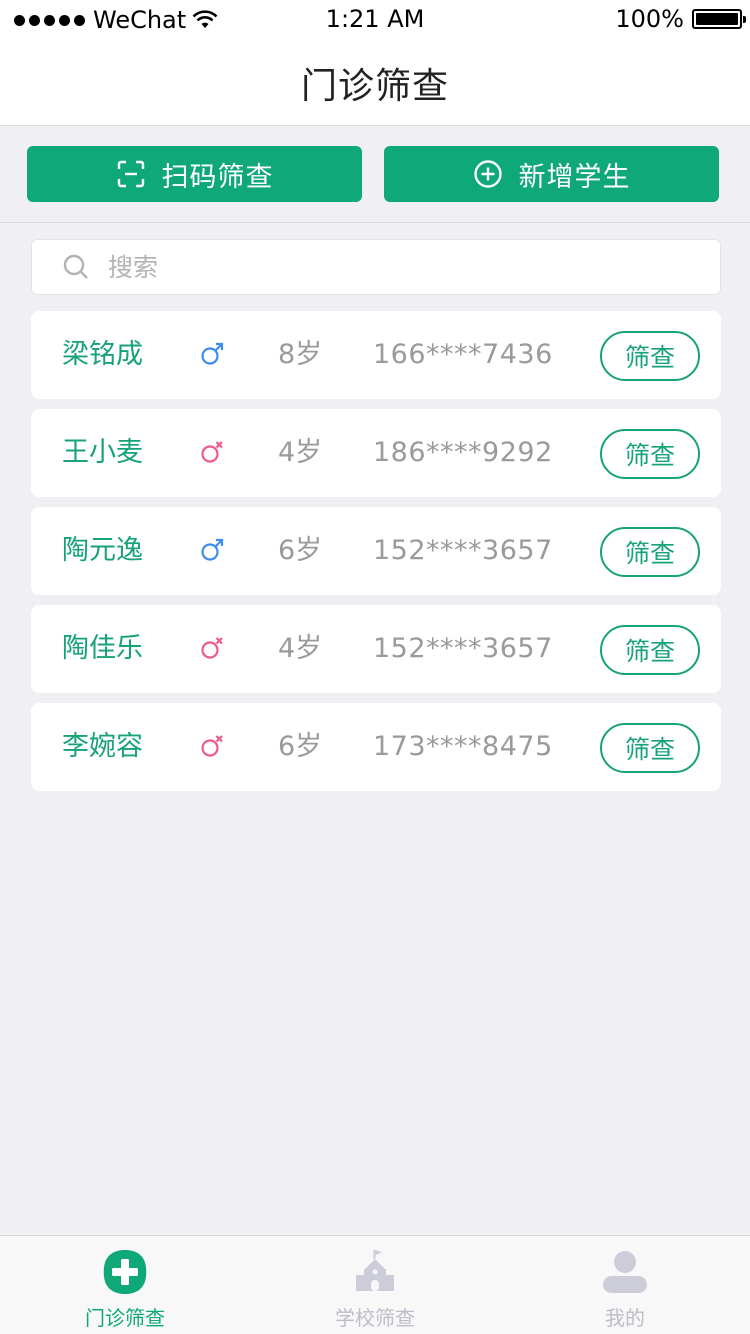 This screenshot has height=1334, width=750. Describe the element at coordinates (487, 174) in the screenshot. I see `plus-circle-icon` at that location.